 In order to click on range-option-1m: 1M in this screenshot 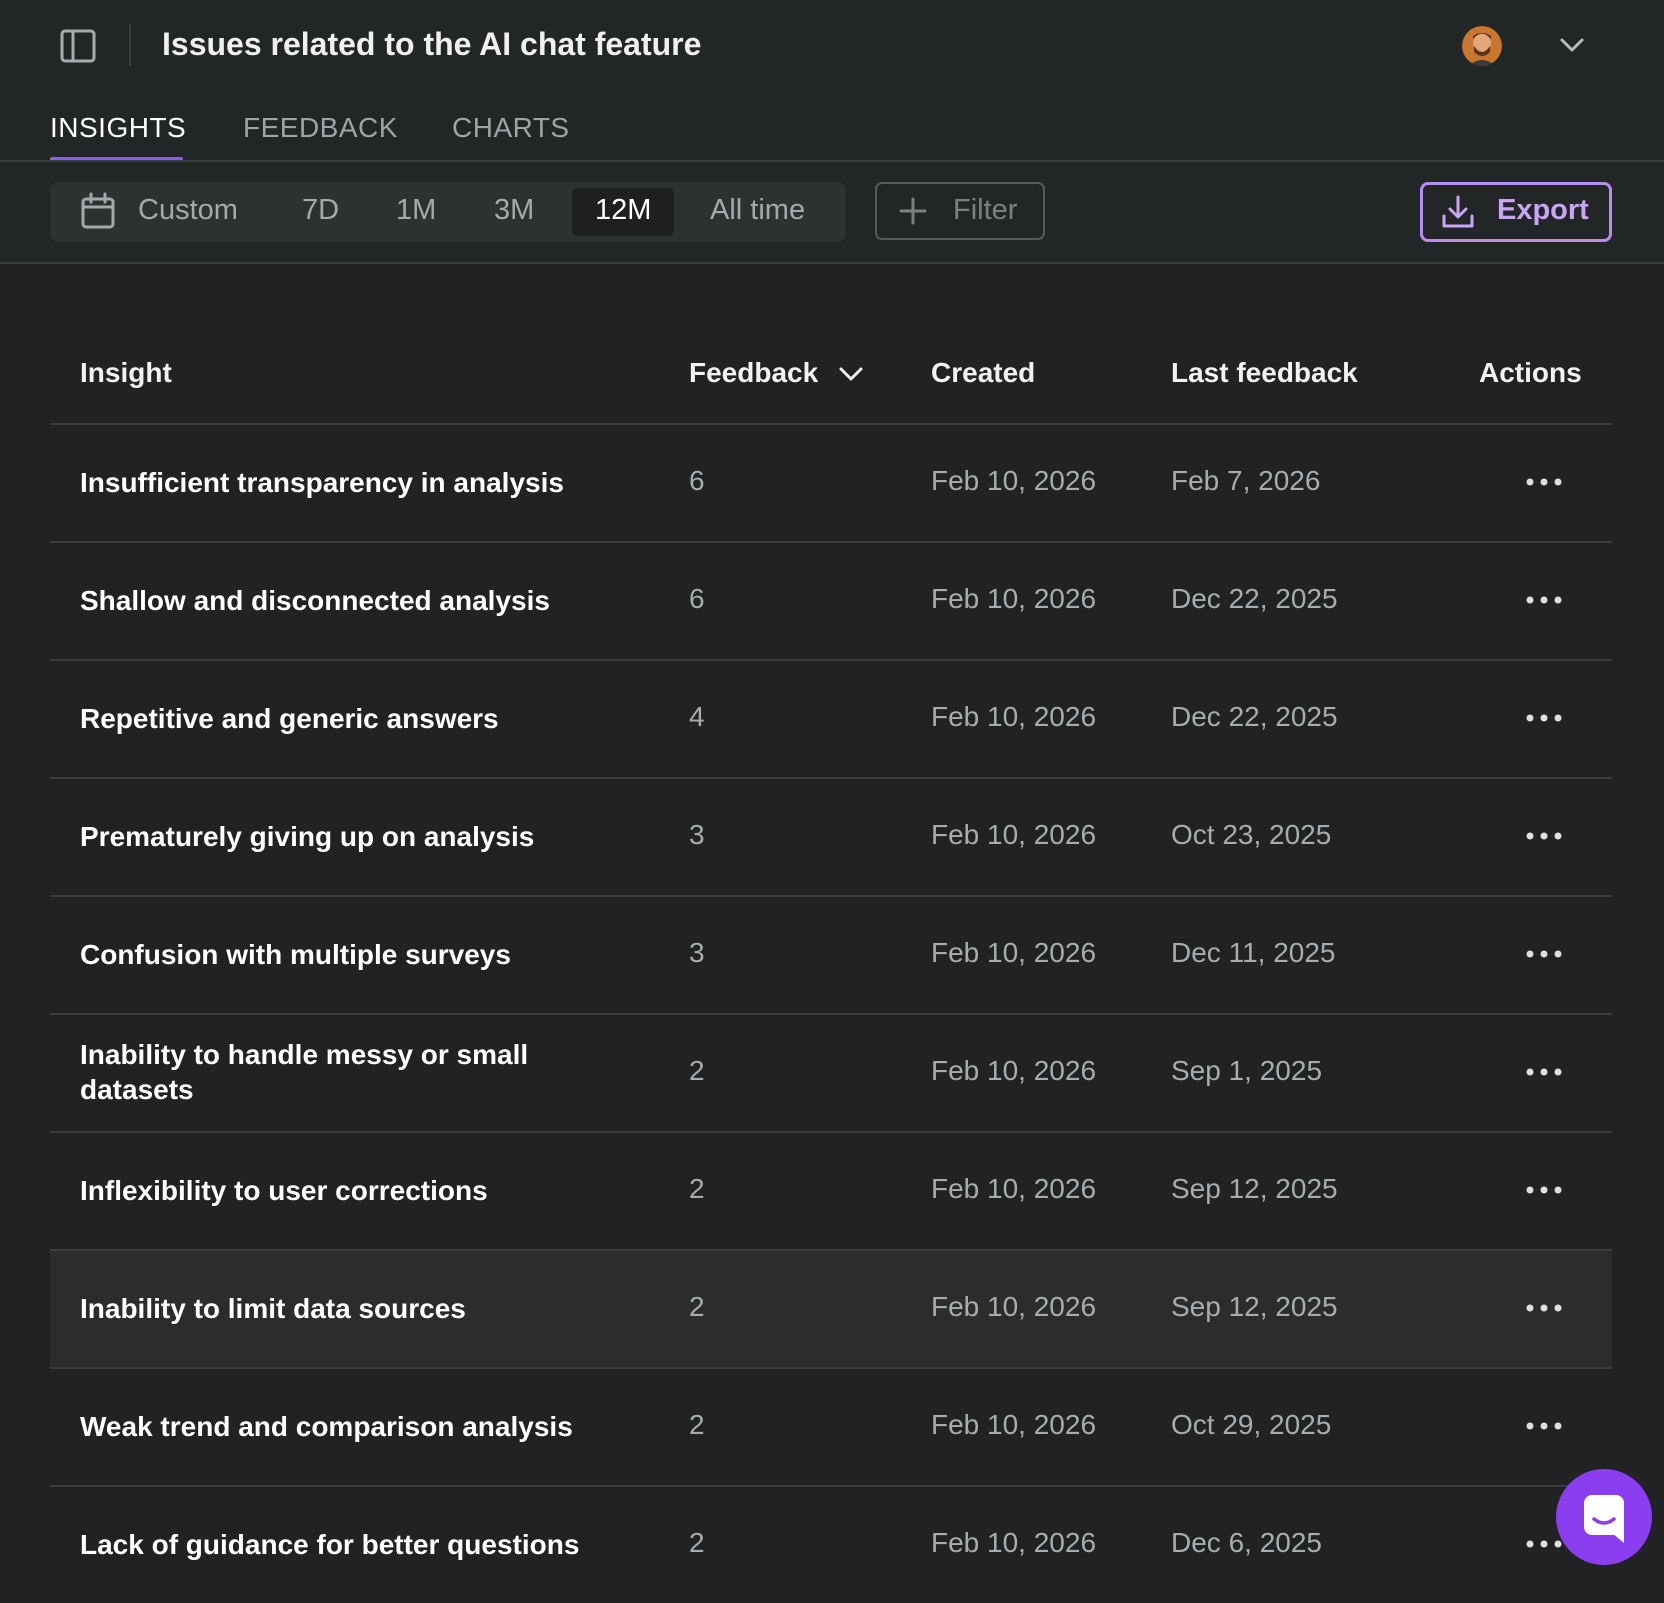, I will do `click(416, 210)`.